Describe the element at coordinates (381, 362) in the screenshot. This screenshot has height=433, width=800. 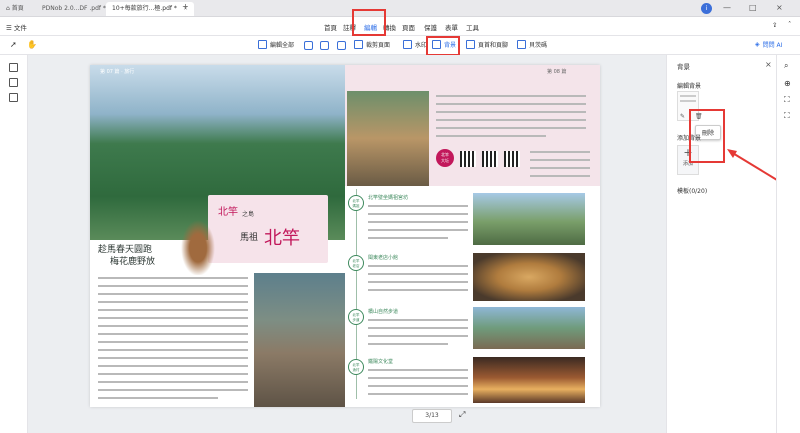
I see `item-title: 鐵陽文化堂` at that location.